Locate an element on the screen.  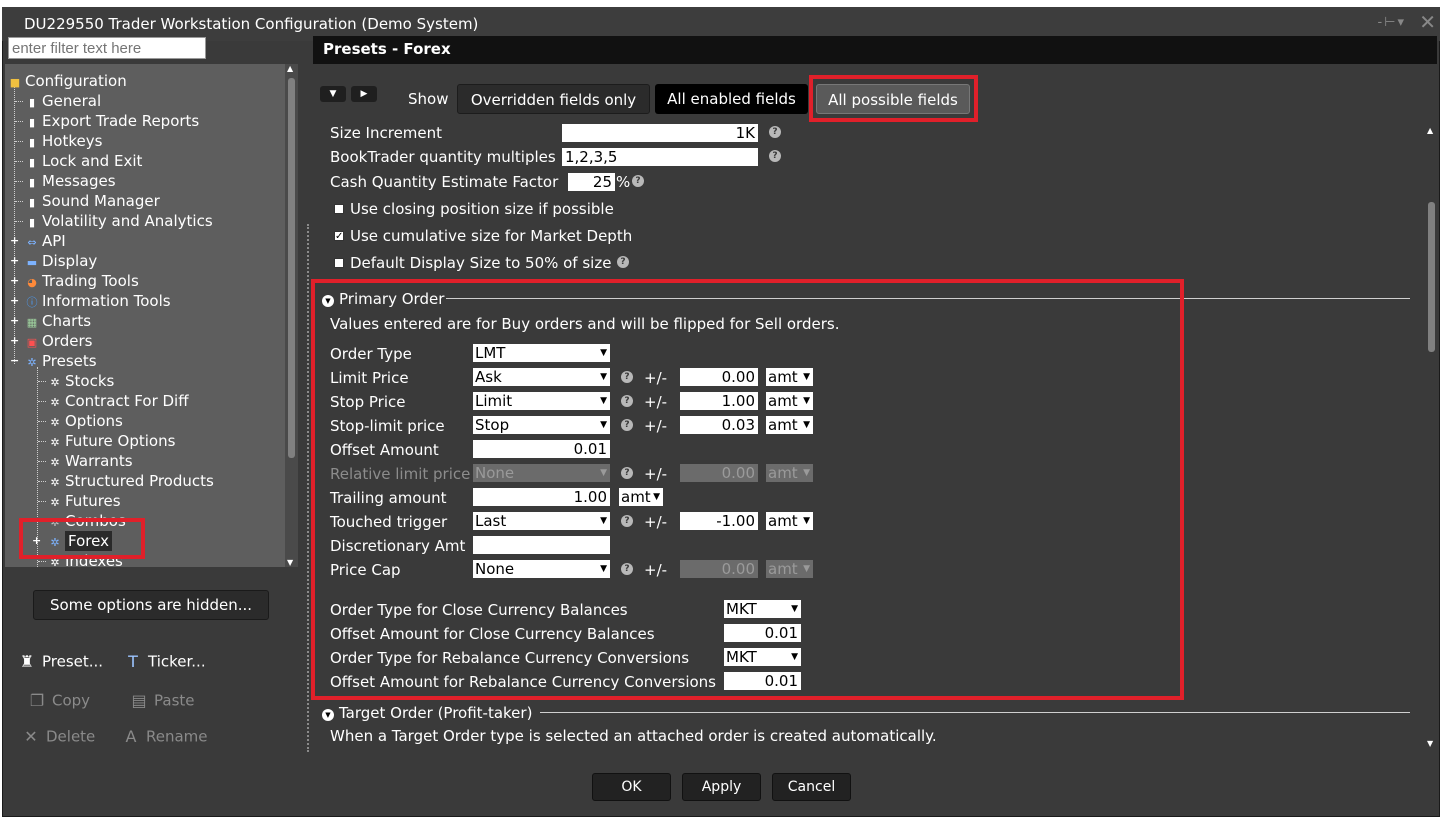
pin-icon: -⊢▾ is located at coordinates (1391, 22).